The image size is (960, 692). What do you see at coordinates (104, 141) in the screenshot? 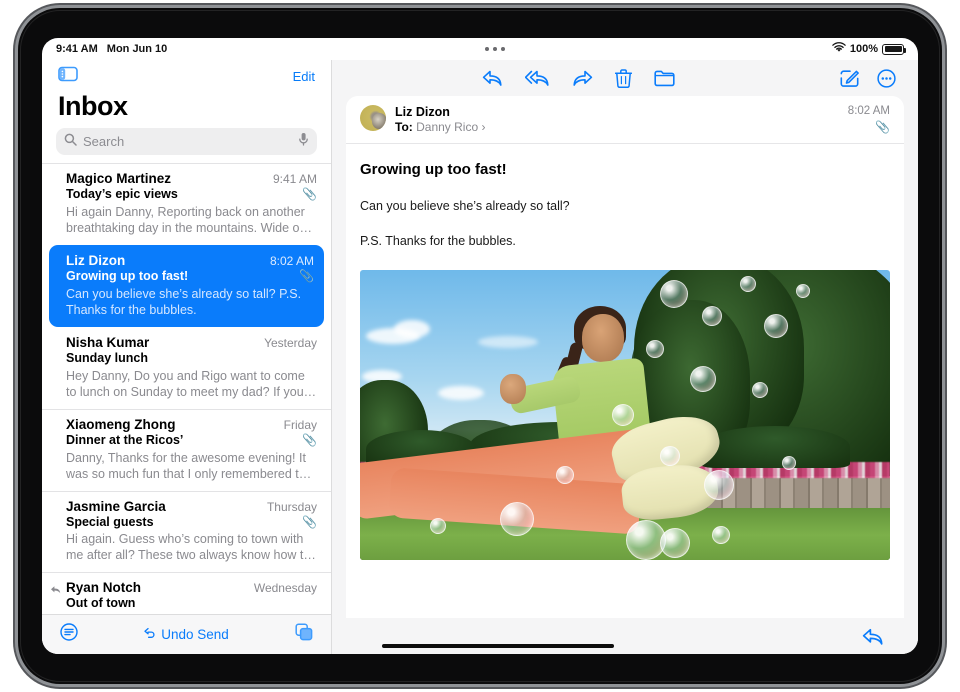
I see `search-placeholder: Search` at bounding box center [104, 141].